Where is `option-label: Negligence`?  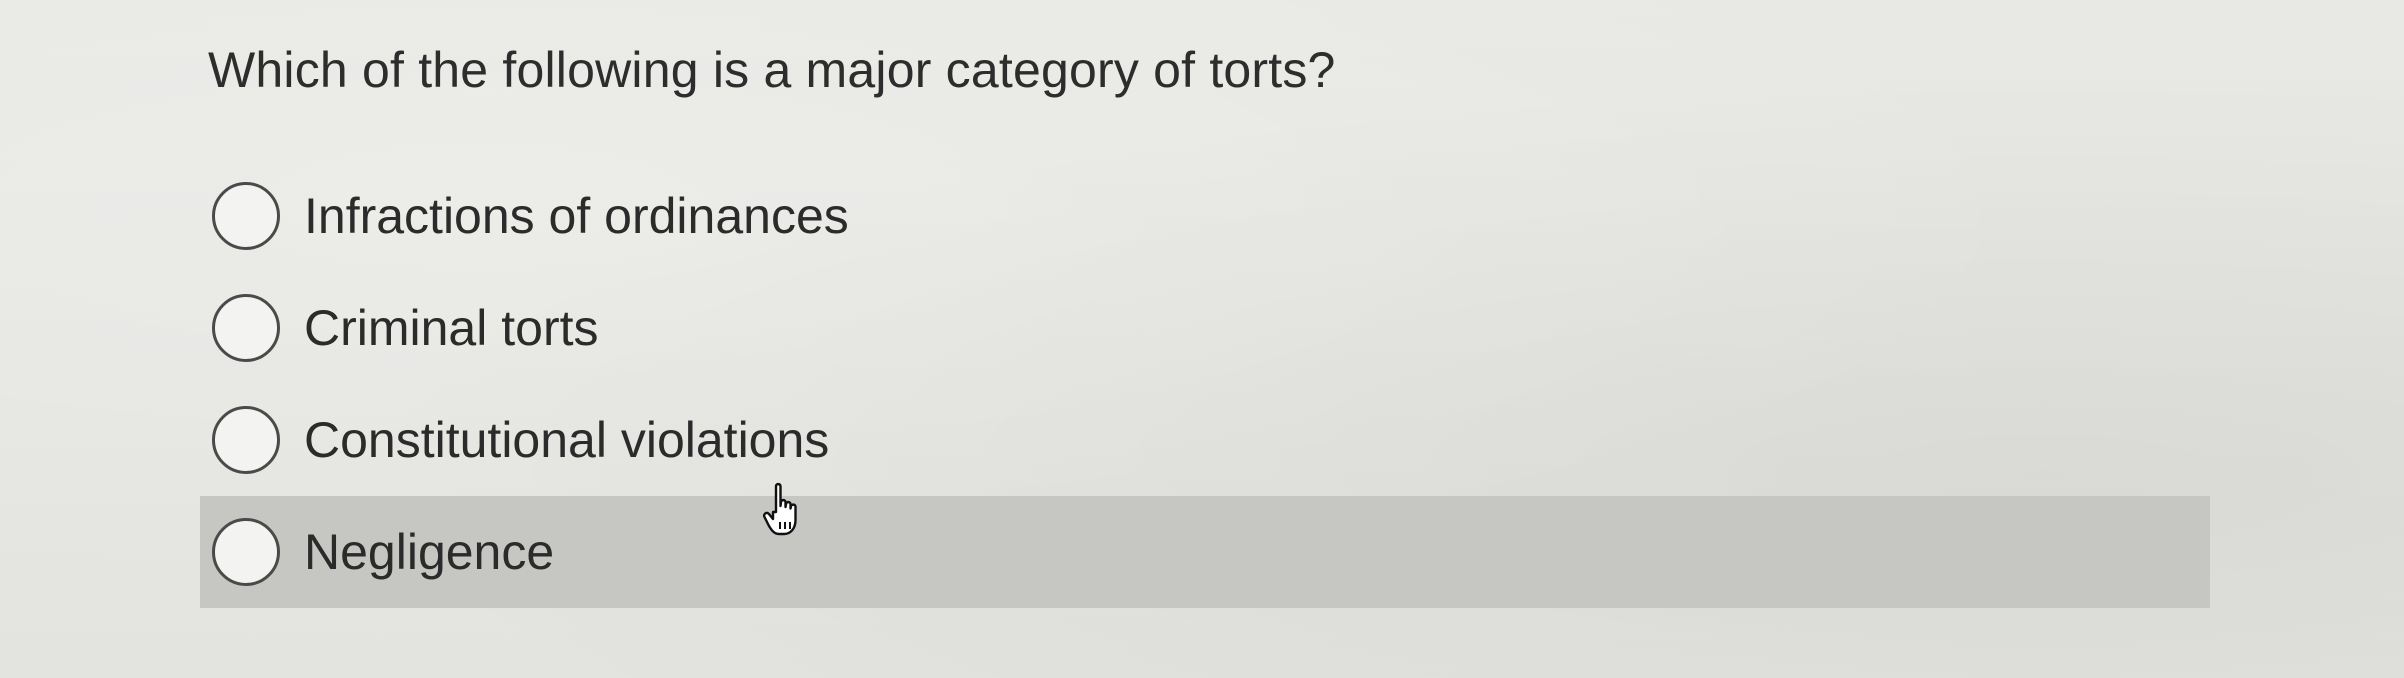 option-label: Negligence is located at coordinates (429, 552).